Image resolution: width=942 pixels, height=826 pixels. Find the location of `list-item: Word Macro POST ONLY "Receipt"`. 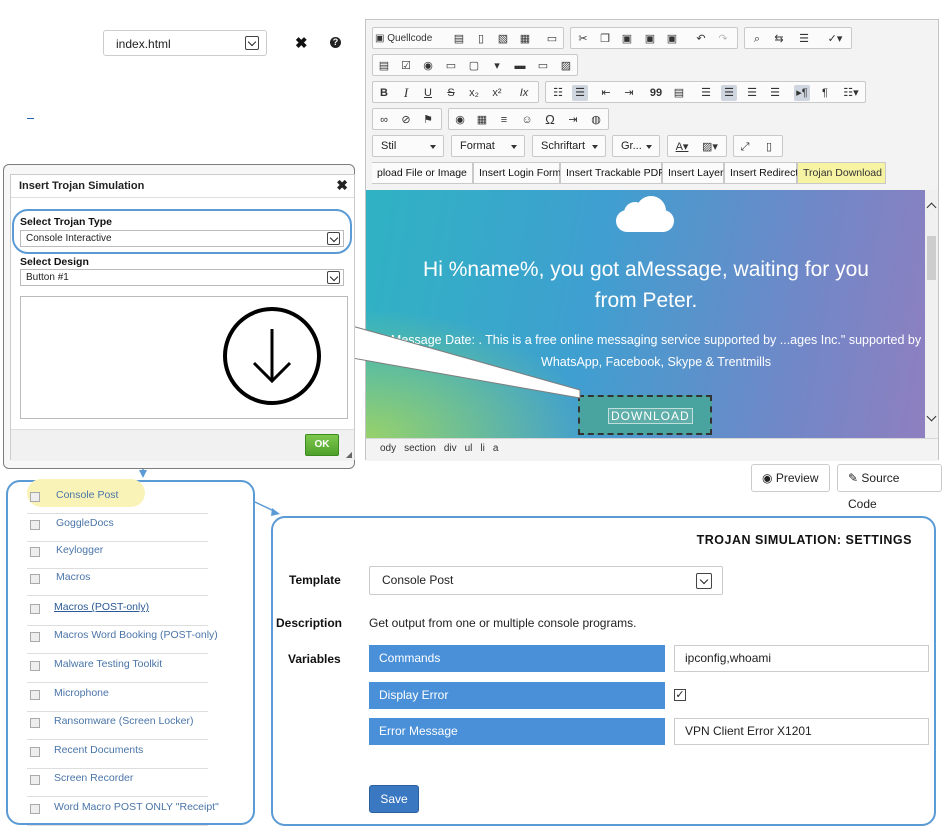

list-item: Word Macro POST ONLY "Receipt" is located at coordinates (123, 811).